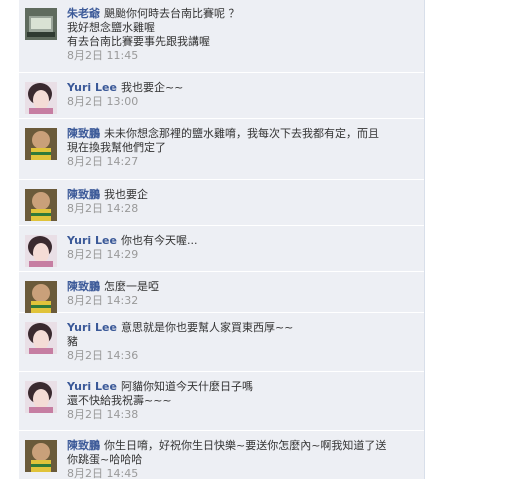  Describe the element at coordinates (186, 386) in the screenshot. I see `comment-text: 阿貓你知道今天什麼日子嗎` at that location.